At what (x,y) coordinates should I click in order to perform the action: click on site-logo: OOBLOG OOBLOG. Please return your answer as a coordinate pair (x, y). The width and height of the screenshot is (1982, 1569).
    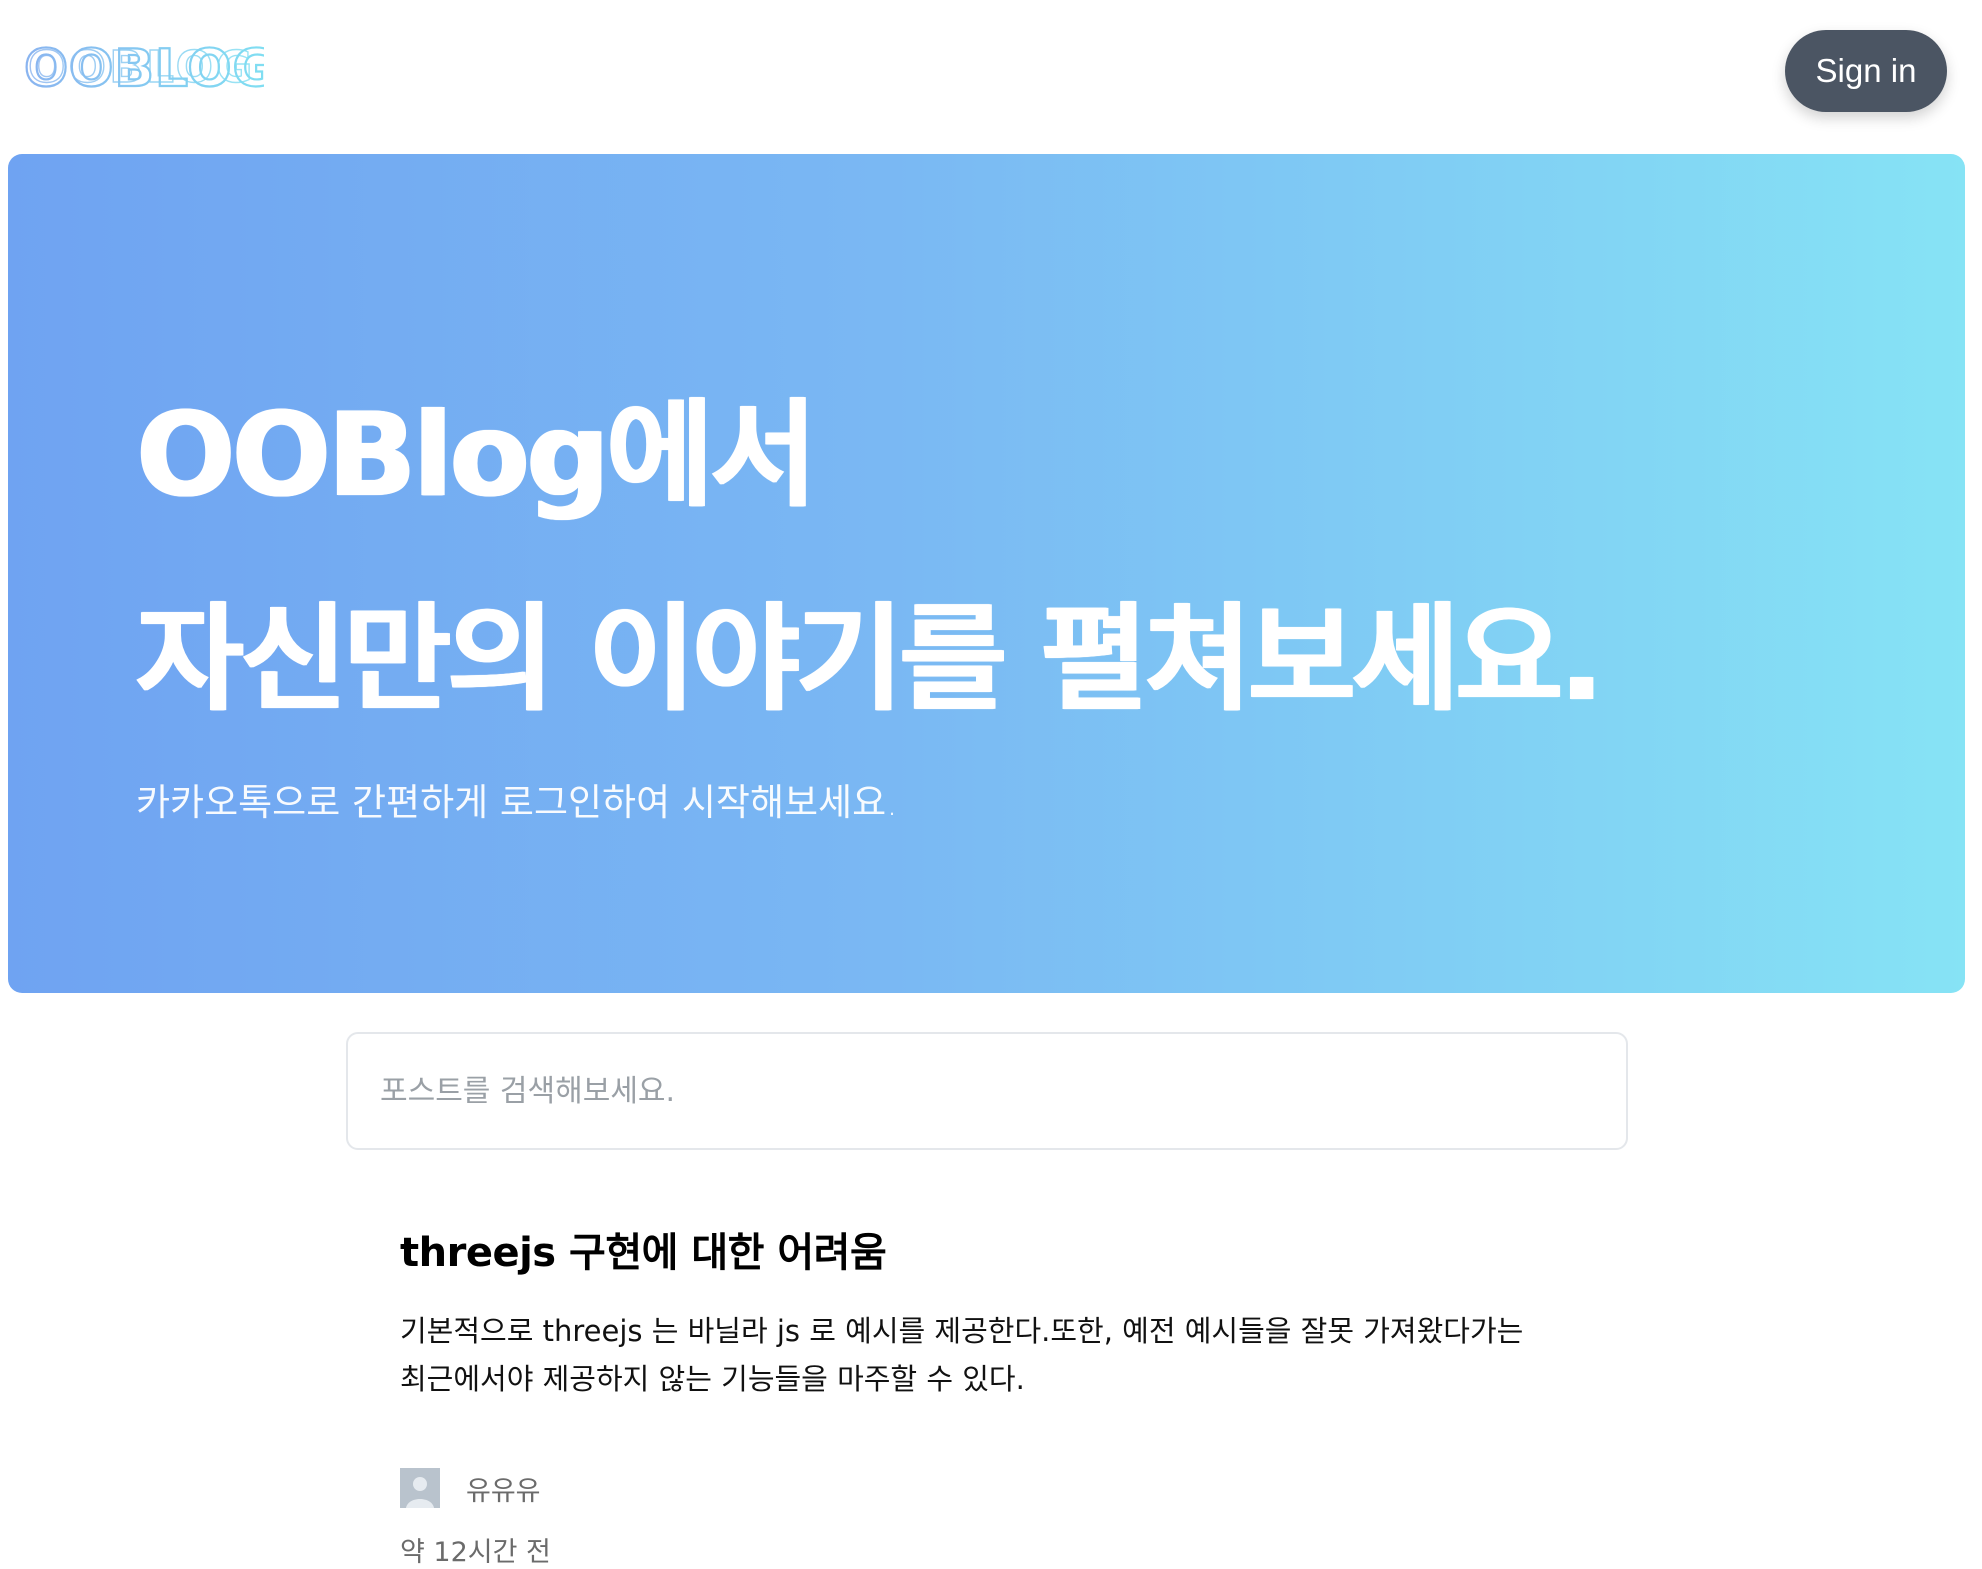
    Looking at the image, I should click on (144, 68).